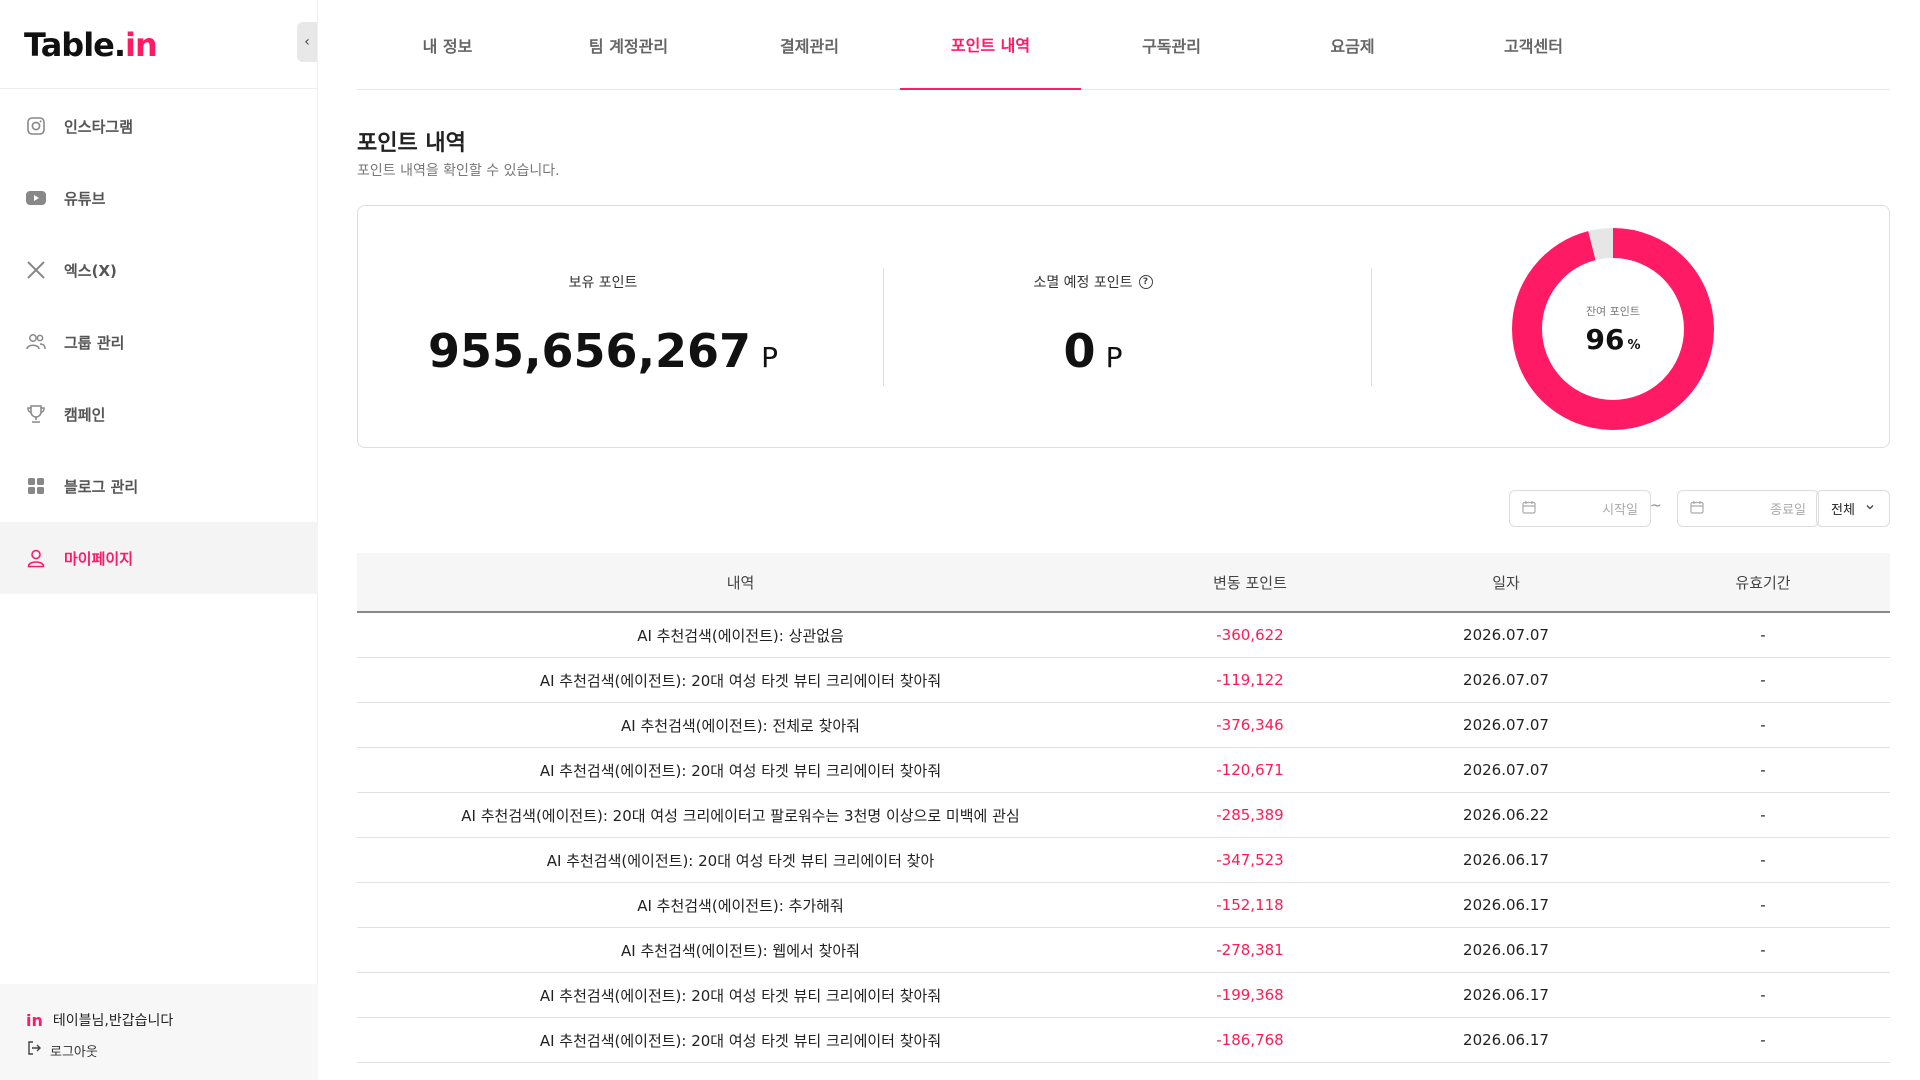 The width and height of the screenshot is (1920, 1080). Describe the element at coordinates (1533, 45) in the screenshot. I see `tab-support: 고객센터` at that location.